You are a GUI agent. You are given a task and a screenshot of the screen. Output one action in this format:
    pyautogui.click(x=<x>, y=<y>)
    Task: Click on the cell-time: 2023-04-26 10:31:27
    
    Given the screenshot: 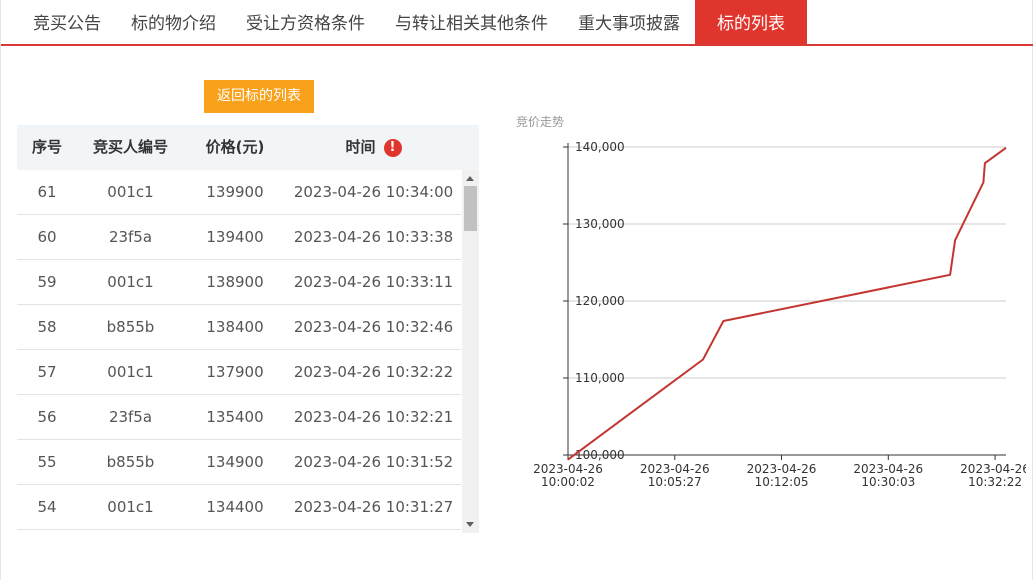 What is the action you would take?
    pyautogui.click(x=373, y=507)
    